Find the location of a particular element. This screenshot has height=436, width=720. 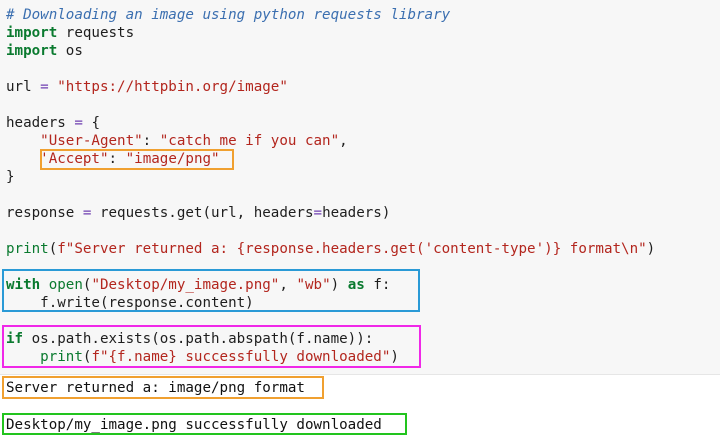

string-literal: 'content-type' is located at coordinates (484, 249).